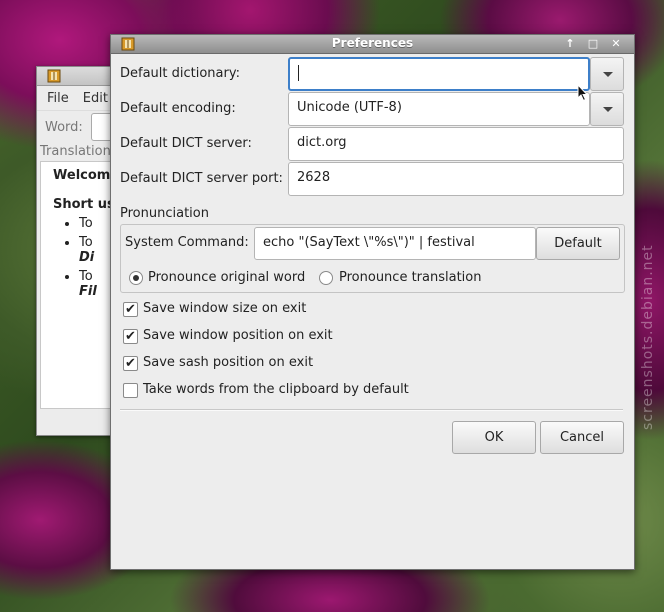 The image size is (664, 612). What do you see at coordinates (186, 143) in the screenshot?
I see `dict-server-label: Default DICT server:` at bounding box center [186, 143].